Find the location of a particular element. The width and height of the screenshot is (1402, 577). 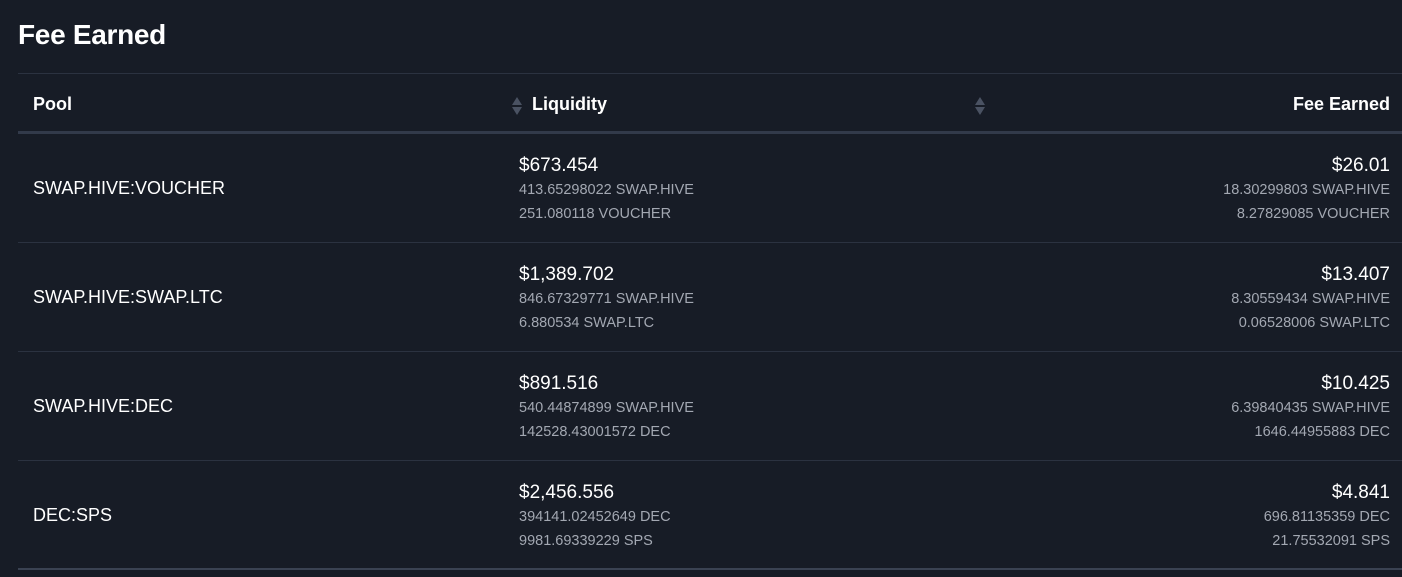

fee-usd: $4.841 is located at coordinates (1360, 492).